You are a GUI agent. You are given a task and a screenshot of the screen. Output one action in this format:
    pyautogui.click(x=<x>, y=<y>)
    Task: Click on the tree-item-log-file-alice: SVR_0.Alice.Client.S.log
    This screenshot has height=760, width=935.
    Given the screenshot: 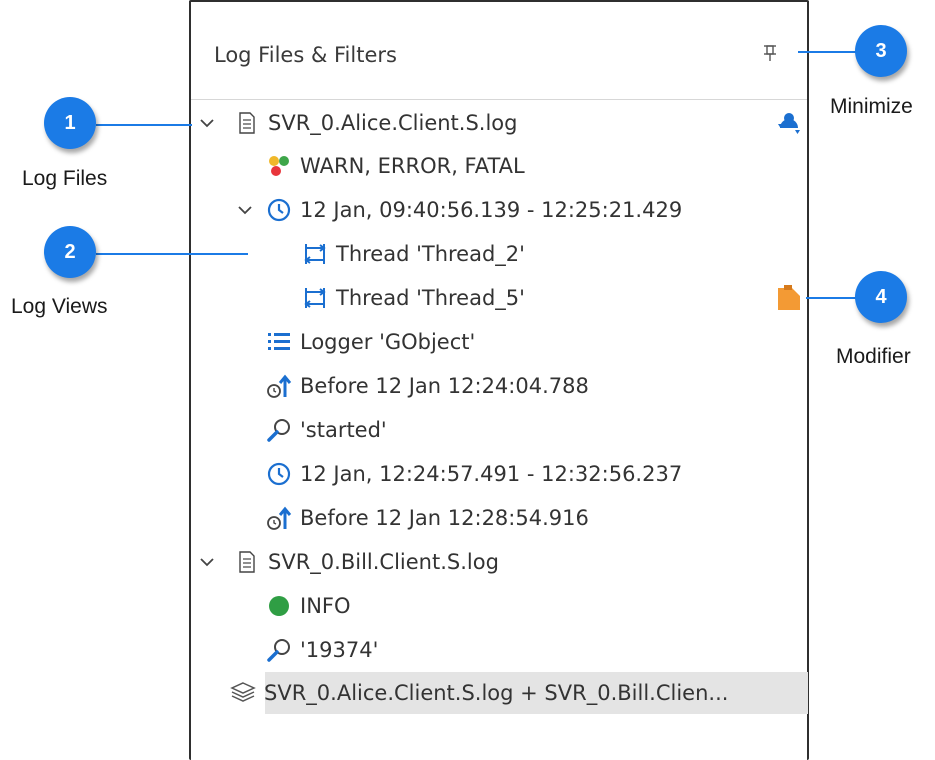 What is the action you would take?
    pyautogui.click(x=357, y=123)
    